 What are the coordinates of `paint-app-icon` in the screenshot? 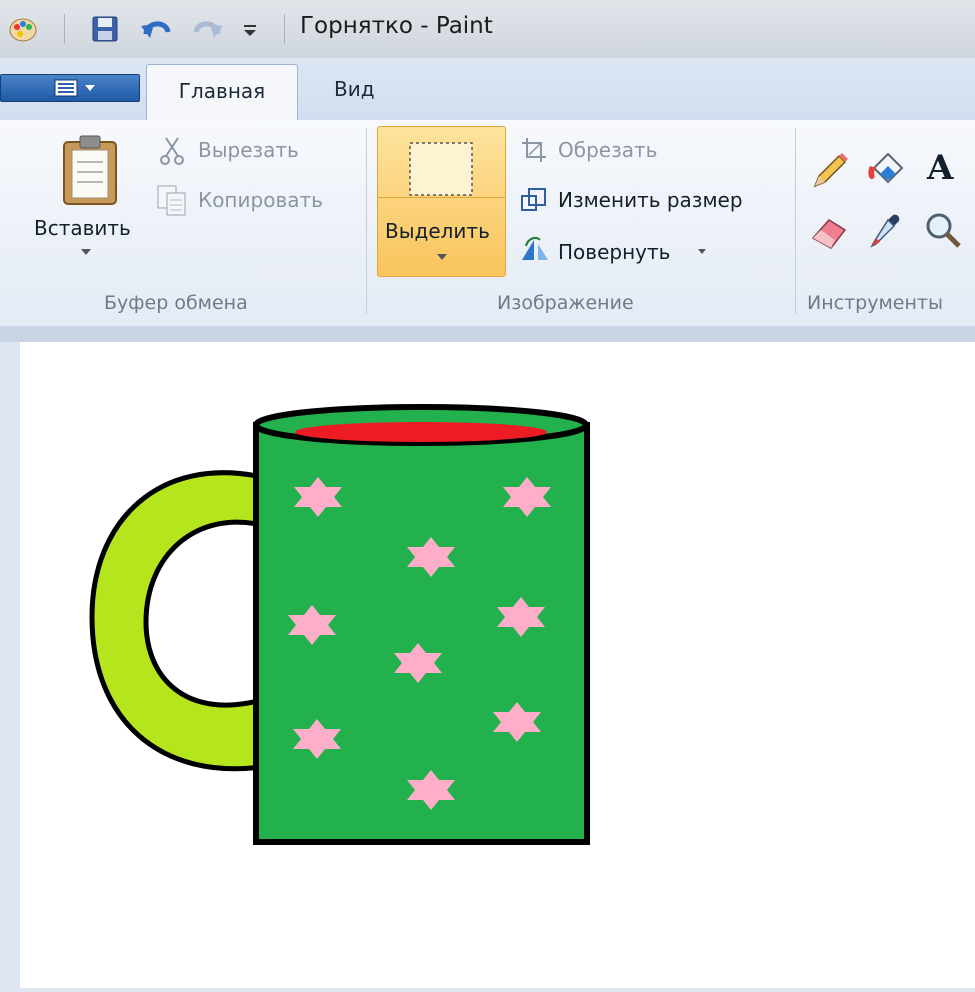 It's located at (23, 29).